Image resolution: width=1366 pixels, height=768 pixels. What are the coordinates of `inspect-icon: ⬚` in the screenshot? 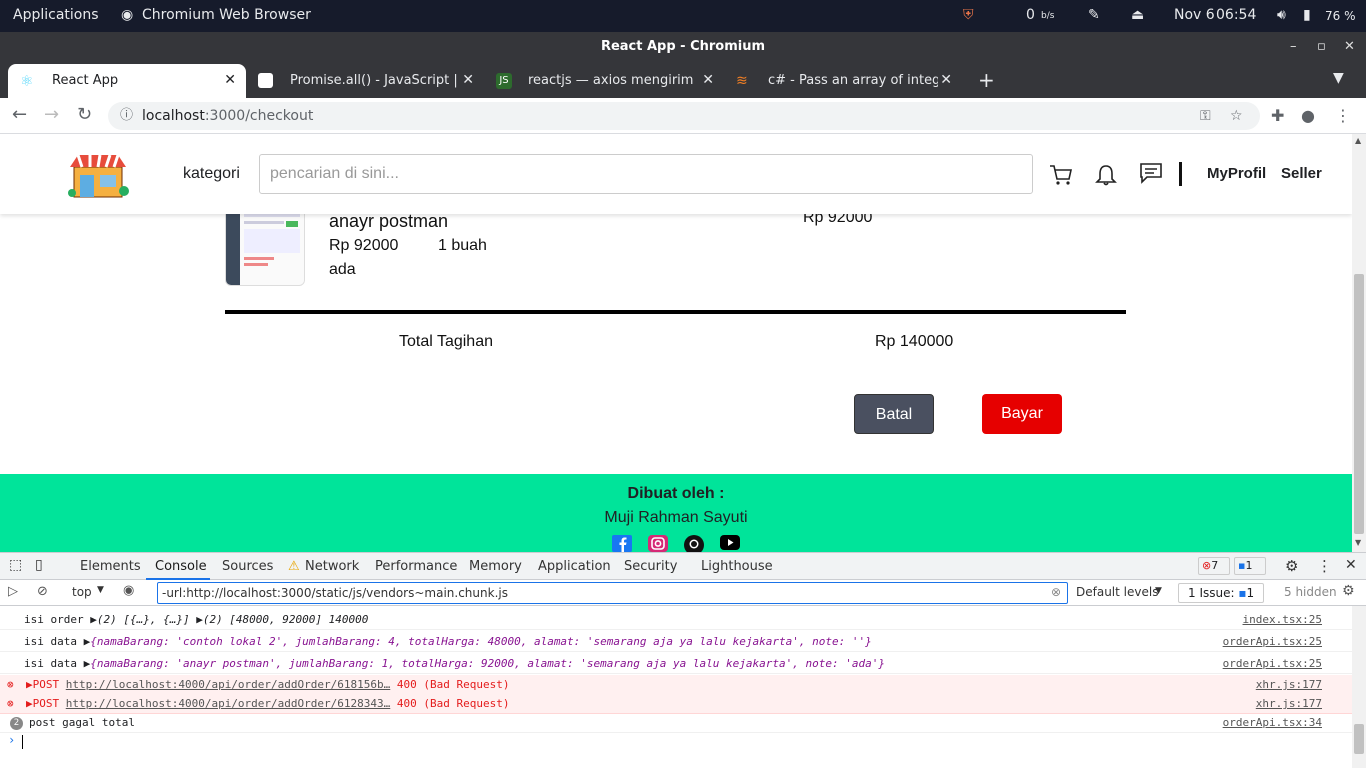 It's located at (15, 565).